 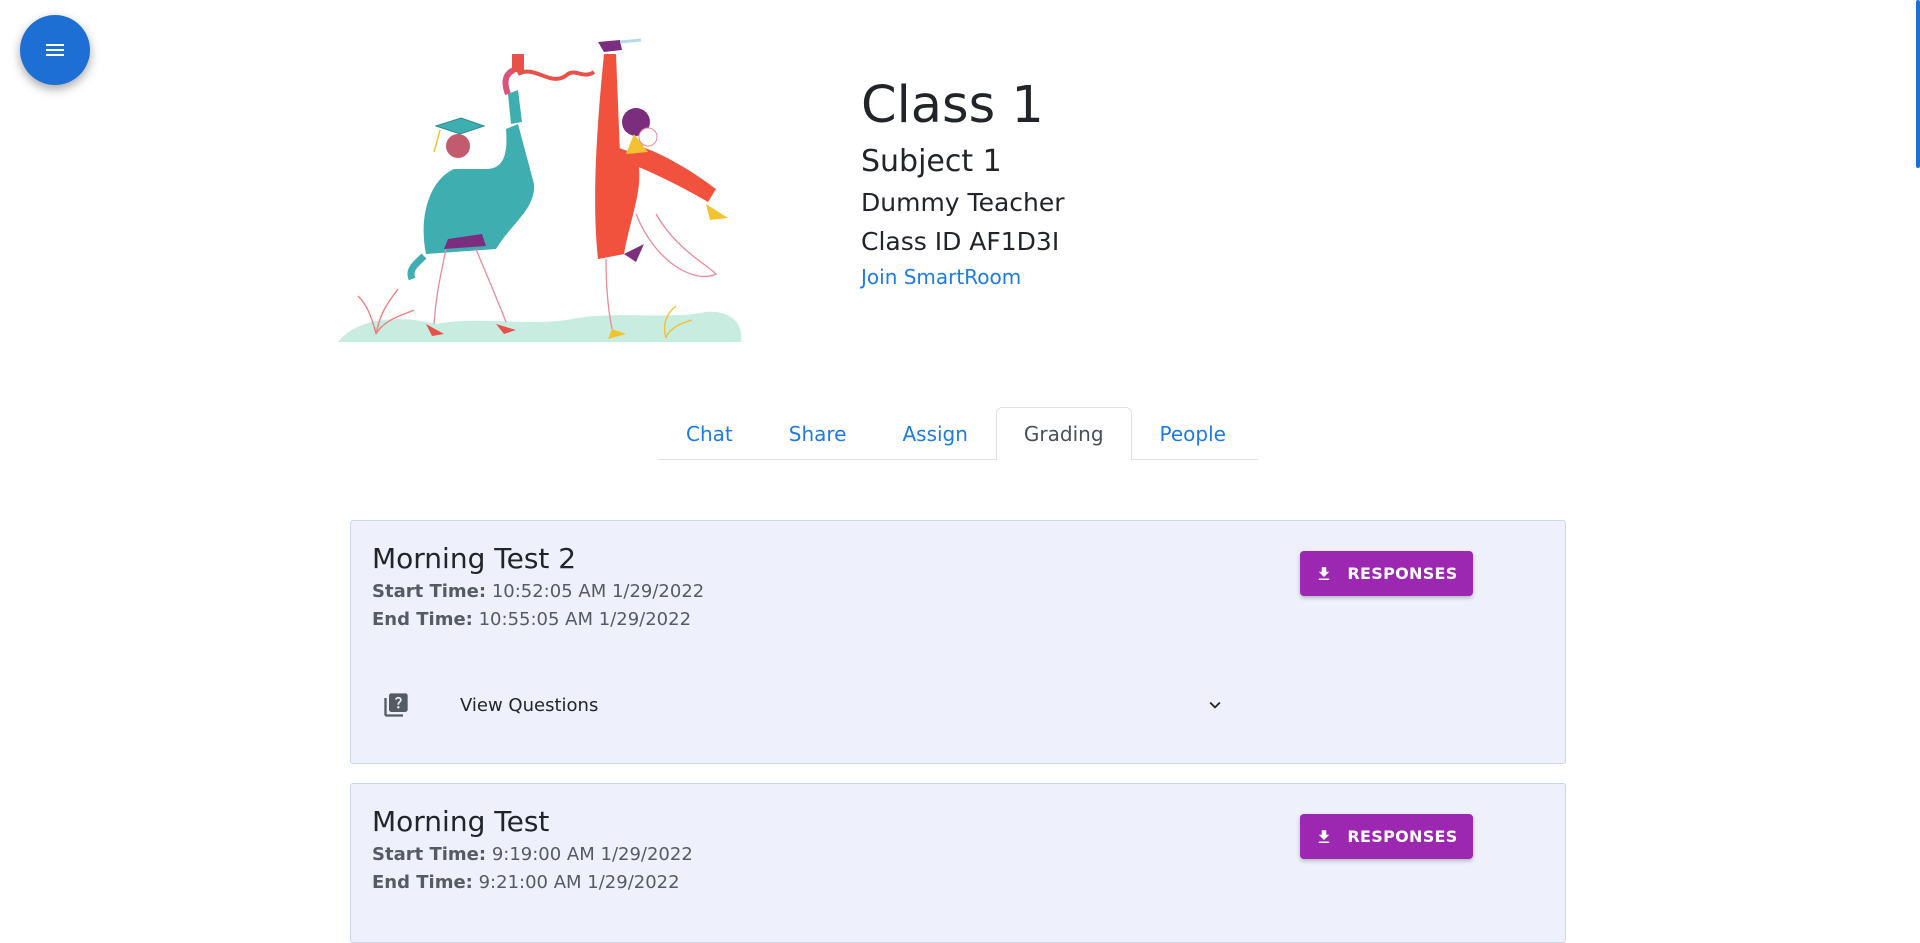 I want to click on view-questions-toggle: View Questions, so click(x=799, y=705).